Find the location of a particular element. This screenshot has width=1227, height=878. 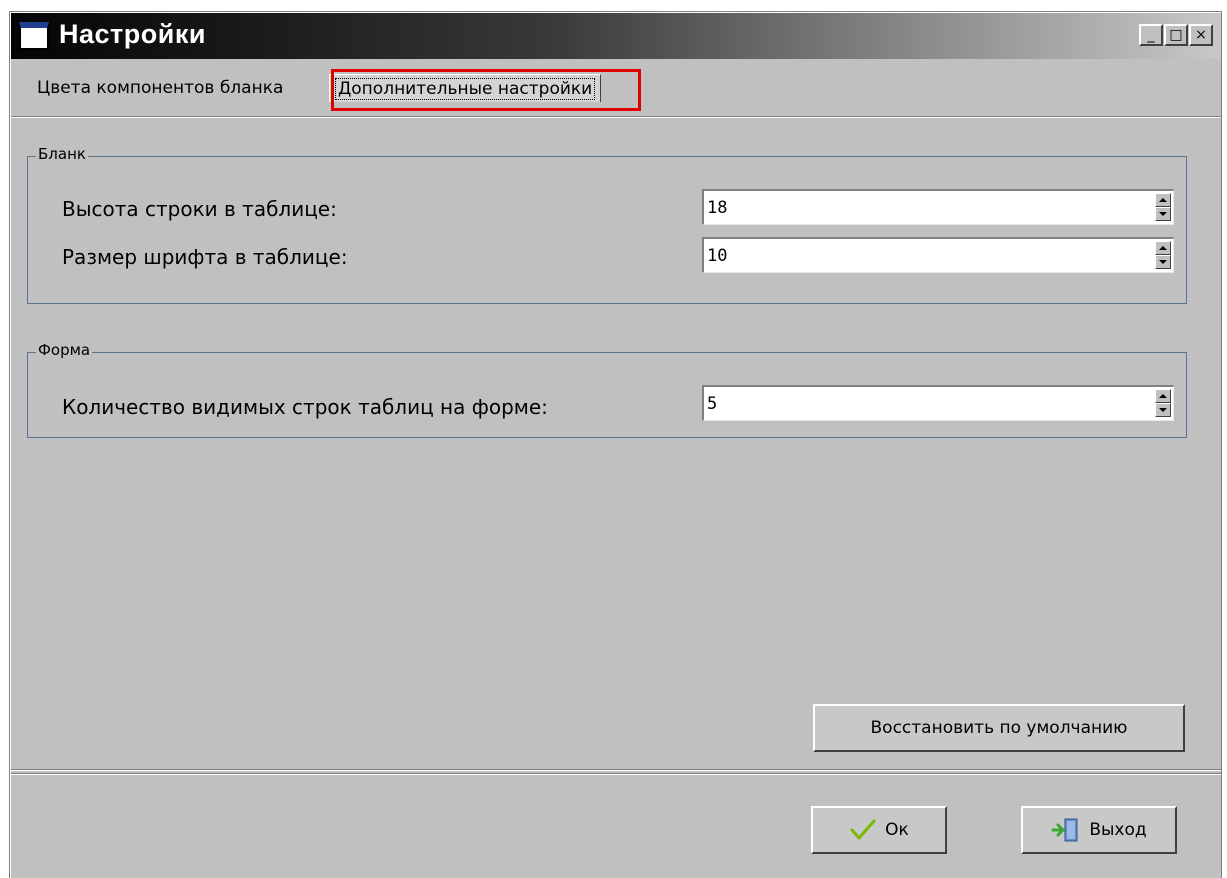

ok-label: Ок is located at coordinates (897, 830).